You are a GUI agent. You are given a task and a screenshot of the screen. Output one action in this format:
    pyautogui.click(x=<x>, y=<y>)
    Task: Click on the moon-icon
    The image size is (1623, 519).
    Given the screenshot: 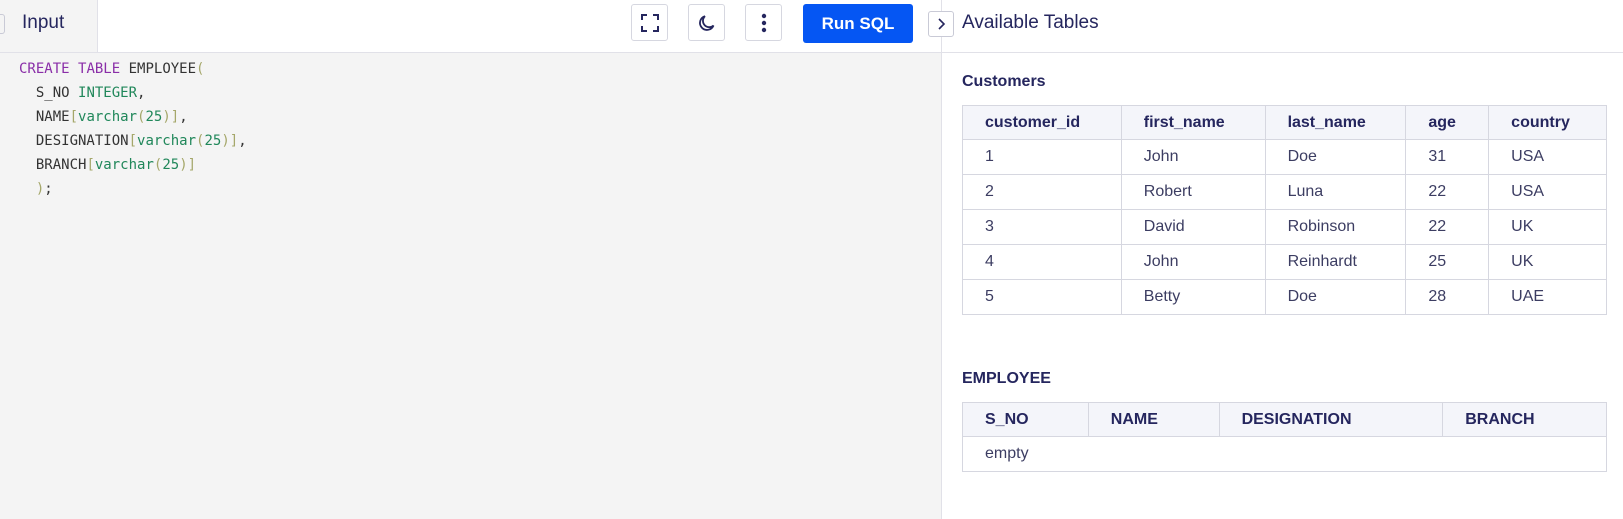 What is the action you would take?
    pyautogui.click(x=706, y=22)
    